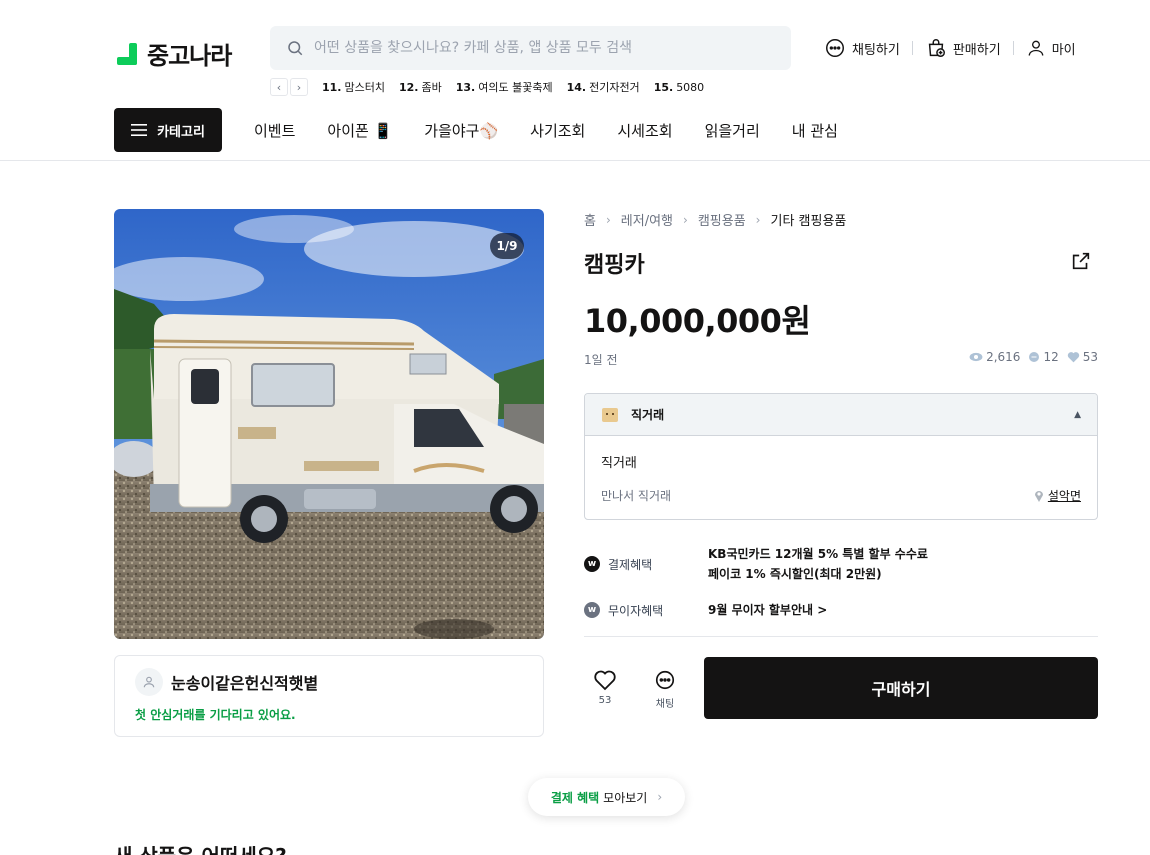 The width and height of the screenshot is (1150, 855). What do you see at coordinates (976, 50) in the screenshot?
I see `sell-label: 판매하기` at bounding box center [976, 50].